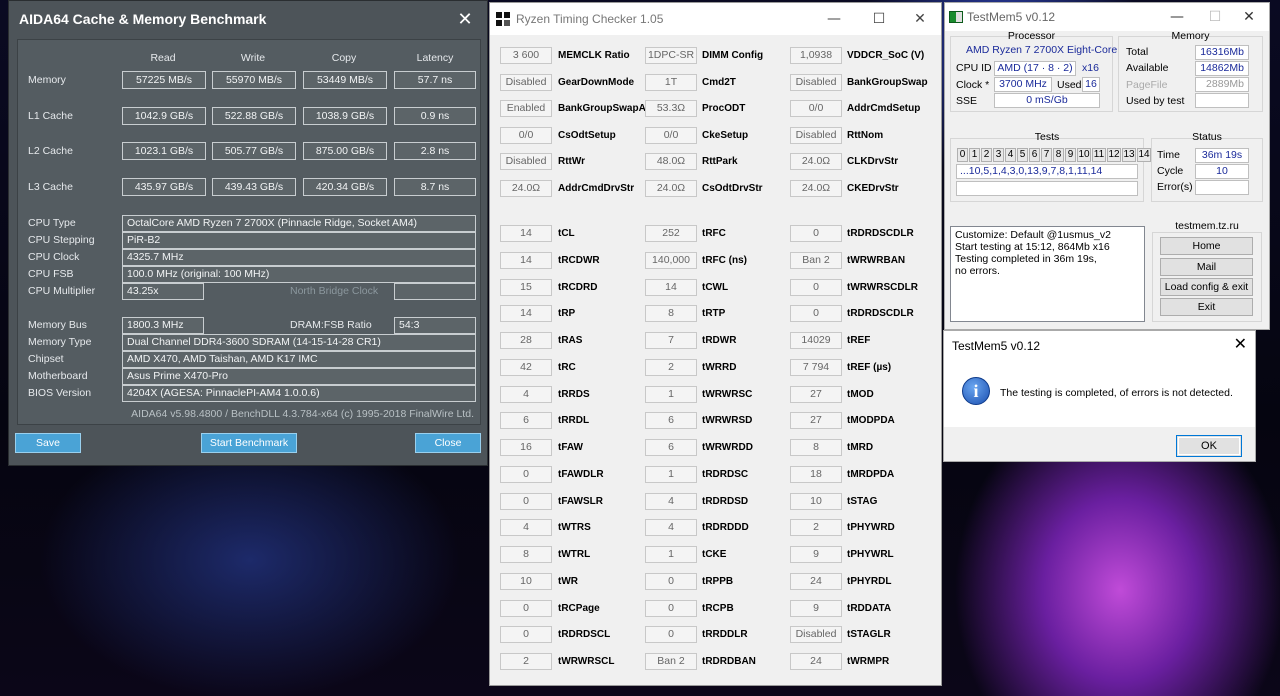 This screenshot has width=1280, height=696. I want to click on test-cell: 0, so click(962, 155).